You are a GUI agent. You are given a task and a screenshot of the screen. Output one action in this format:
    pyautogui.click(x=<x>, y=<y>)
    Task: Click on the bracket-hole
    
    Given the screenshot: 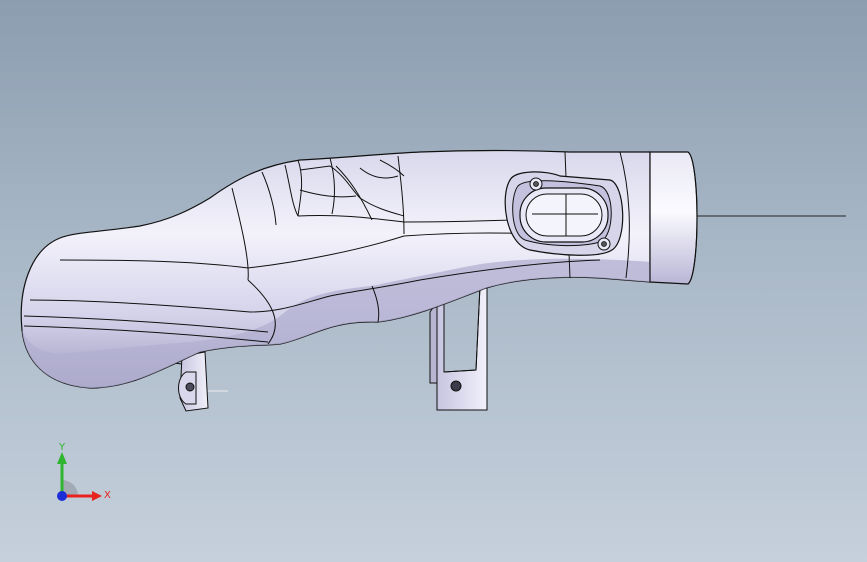 What is the action you would take?
    pyautogui.click(x=456, y=386)
    